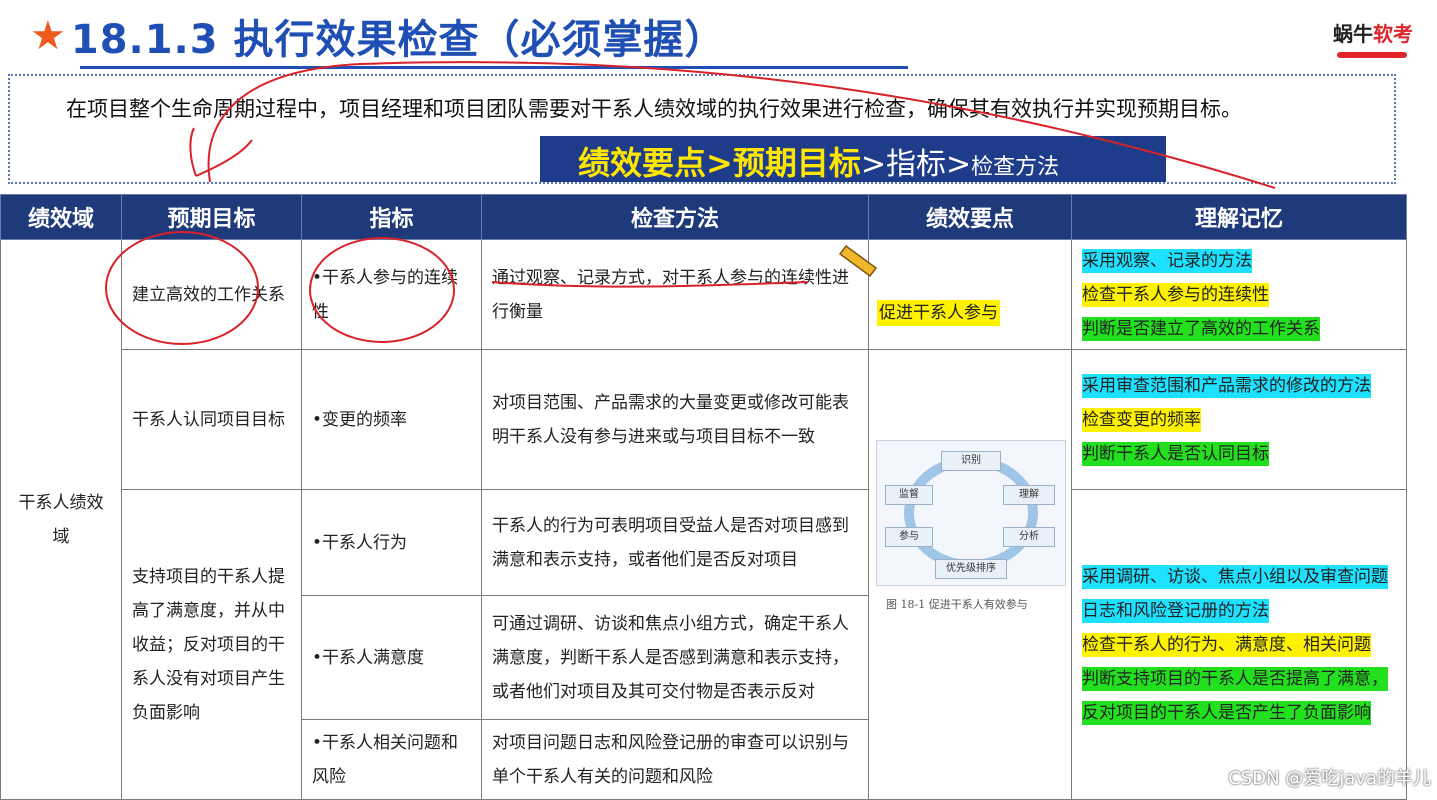 Image resolution: width=1437 pixels, height=800 pixels. Describe the element at coordinates (391, 759) in the screenshot. I see `indicator-cell: •干系人相关问题和风险` at that location.